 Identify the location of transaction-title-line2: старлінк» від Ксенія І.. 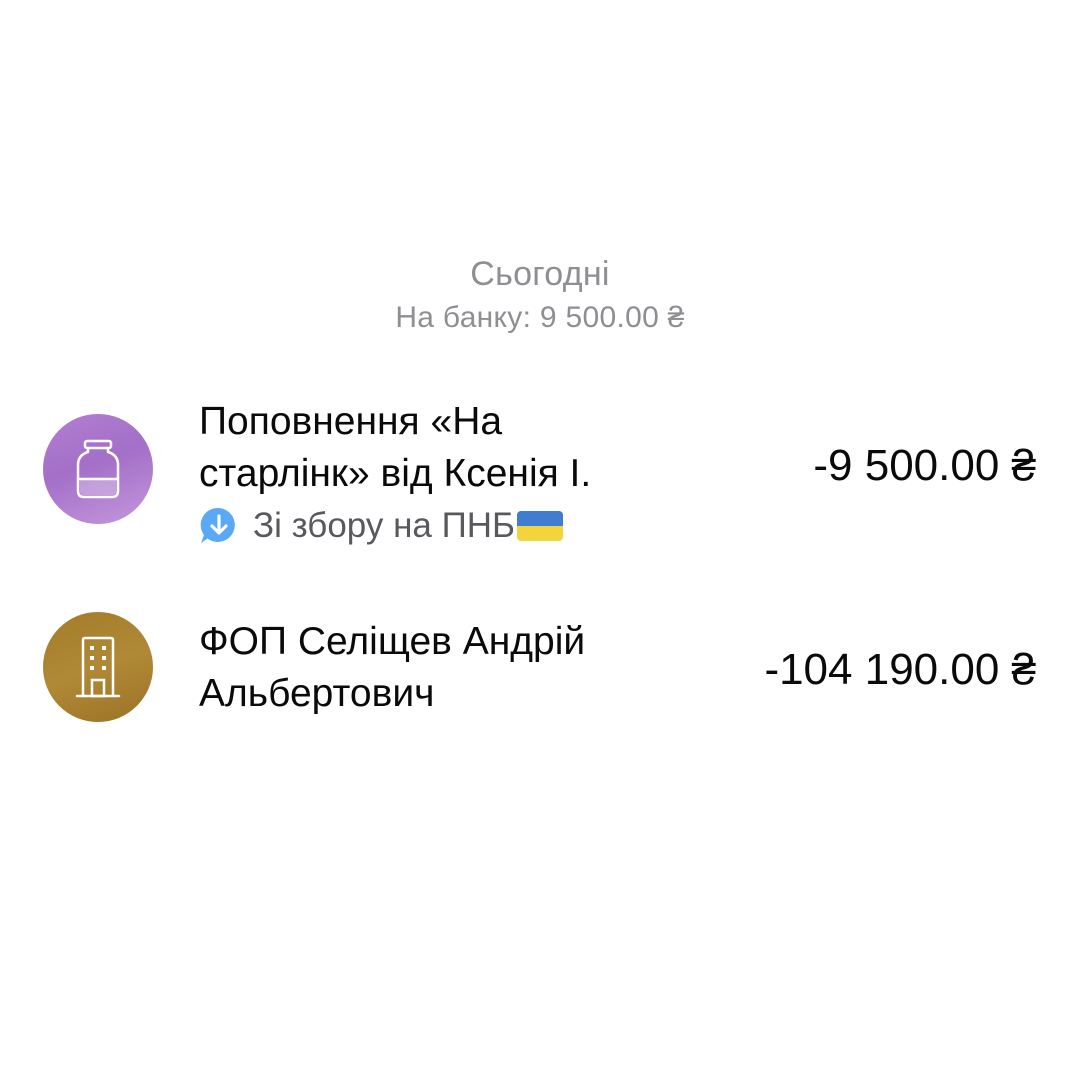
(395, 473).